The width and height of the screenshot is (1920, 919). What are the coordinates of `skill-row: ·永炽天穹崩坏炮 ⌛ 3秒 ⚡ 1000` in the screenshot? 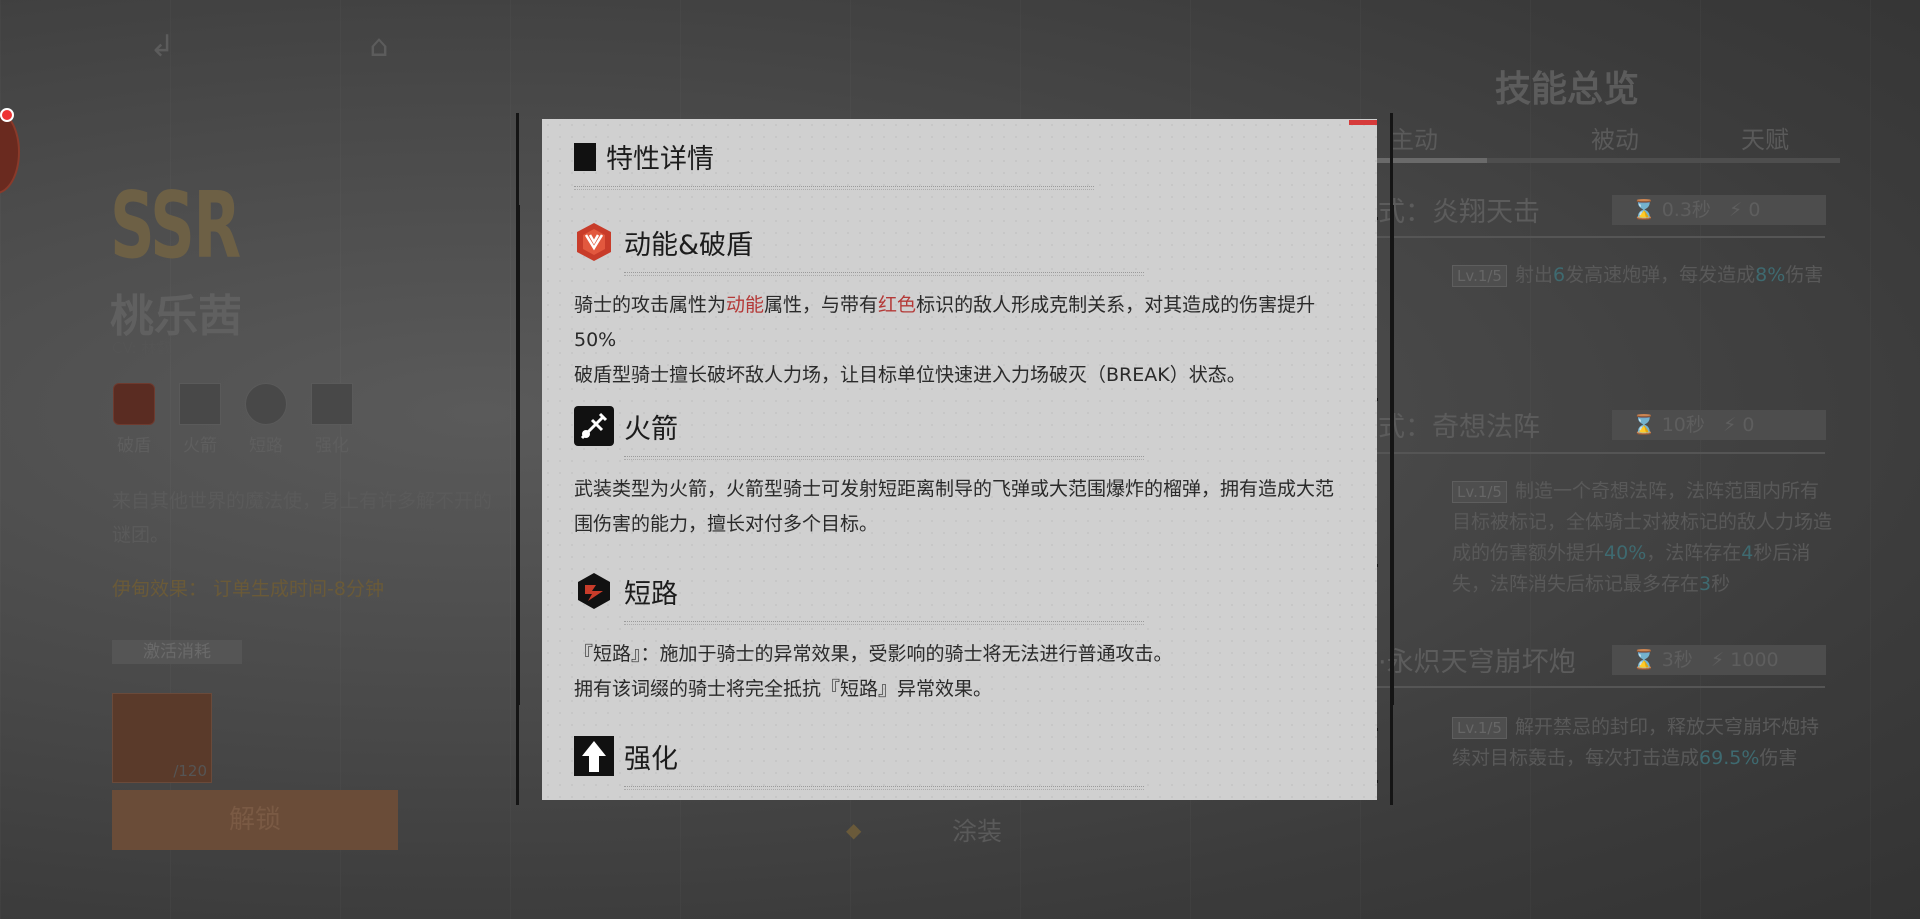 It's located at (1600, 660).